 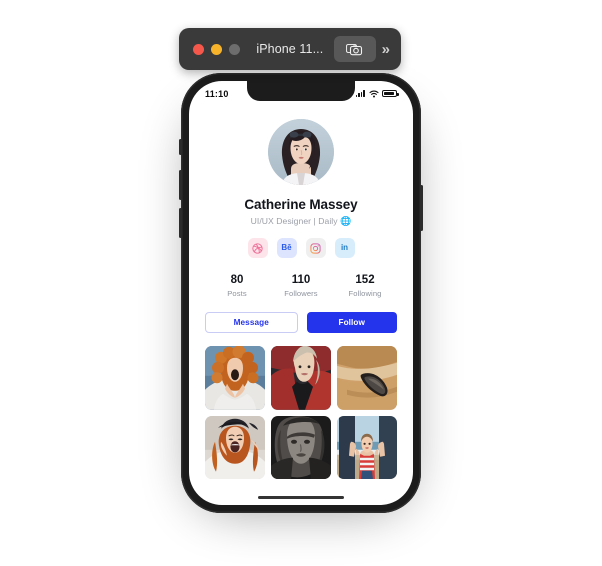 I want to click on photo-grid, so click(x=301, y=413).